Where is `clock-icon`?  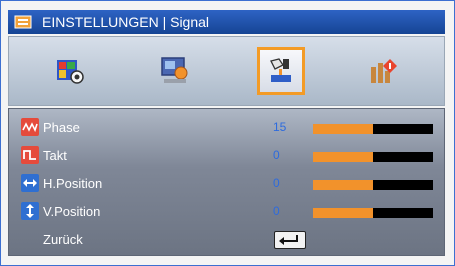 clock-icon is located at coordinates (30, 155).